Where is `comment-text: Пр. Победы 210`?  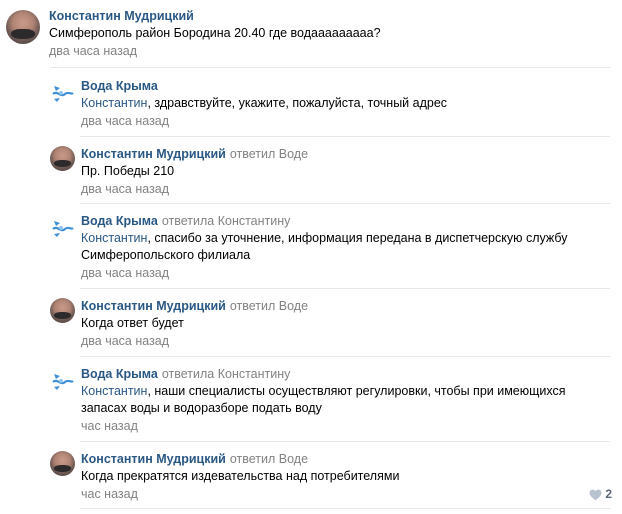
comment-text: Пр. Победы 210 is located at coordinates (128, 171).